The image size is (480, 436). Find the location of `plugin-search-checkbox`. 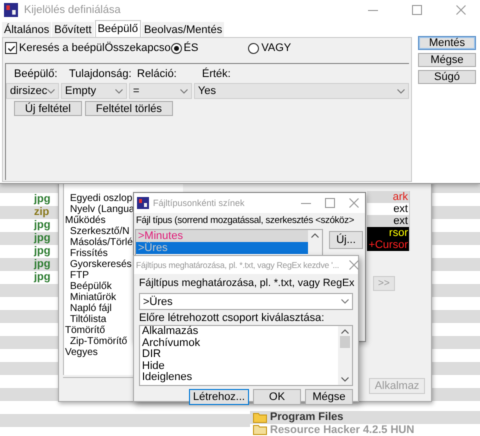

plugin-search-checkbox is located at coordinates (11, 48).